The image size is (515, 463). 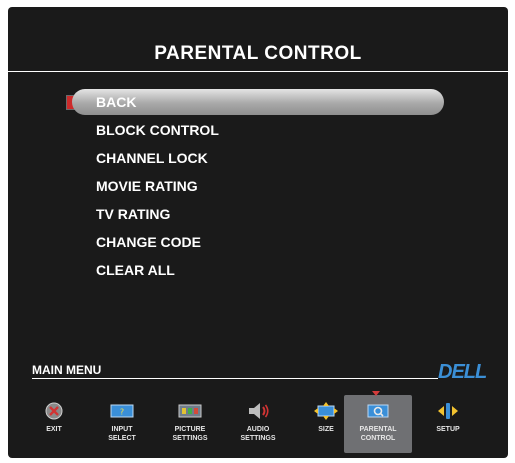 I want to click on main-menu-parental-control: PARENTAL CONTROL, so click(x=378, y=422).